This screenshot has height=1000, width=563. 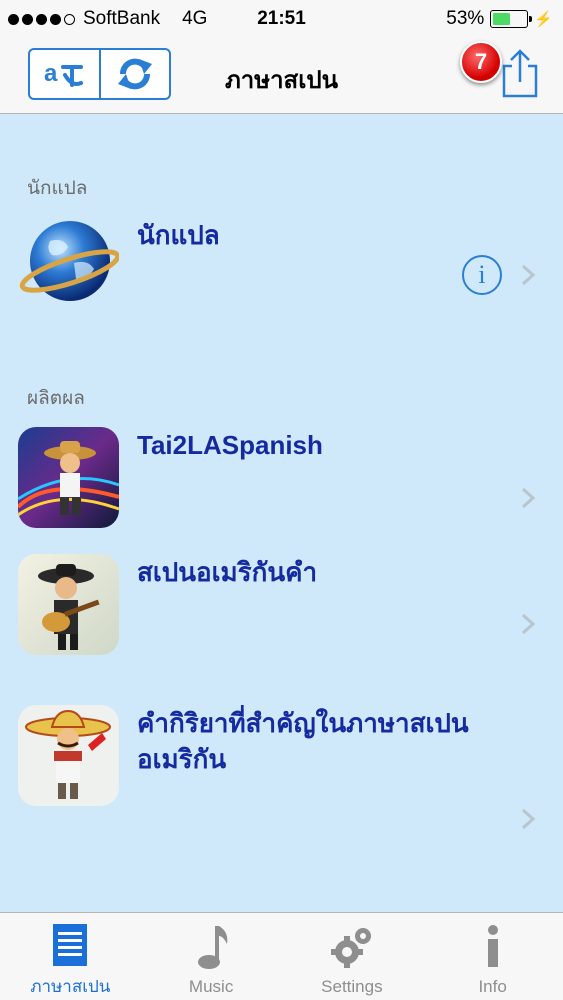 I want to click on list-item-translator: นักแปล i, so click(x=281, y=270).